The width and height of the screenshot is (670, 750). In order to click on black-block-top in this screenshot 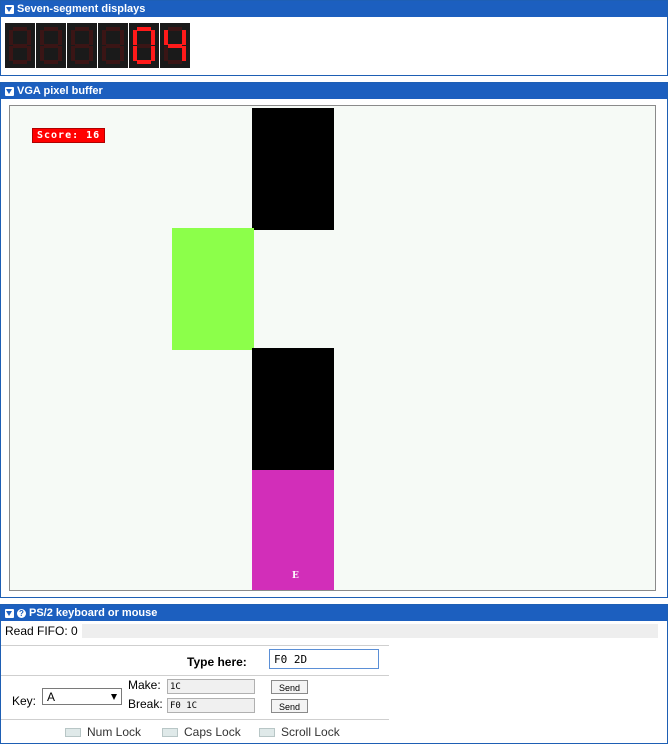, I will do `click(293, 169)`.